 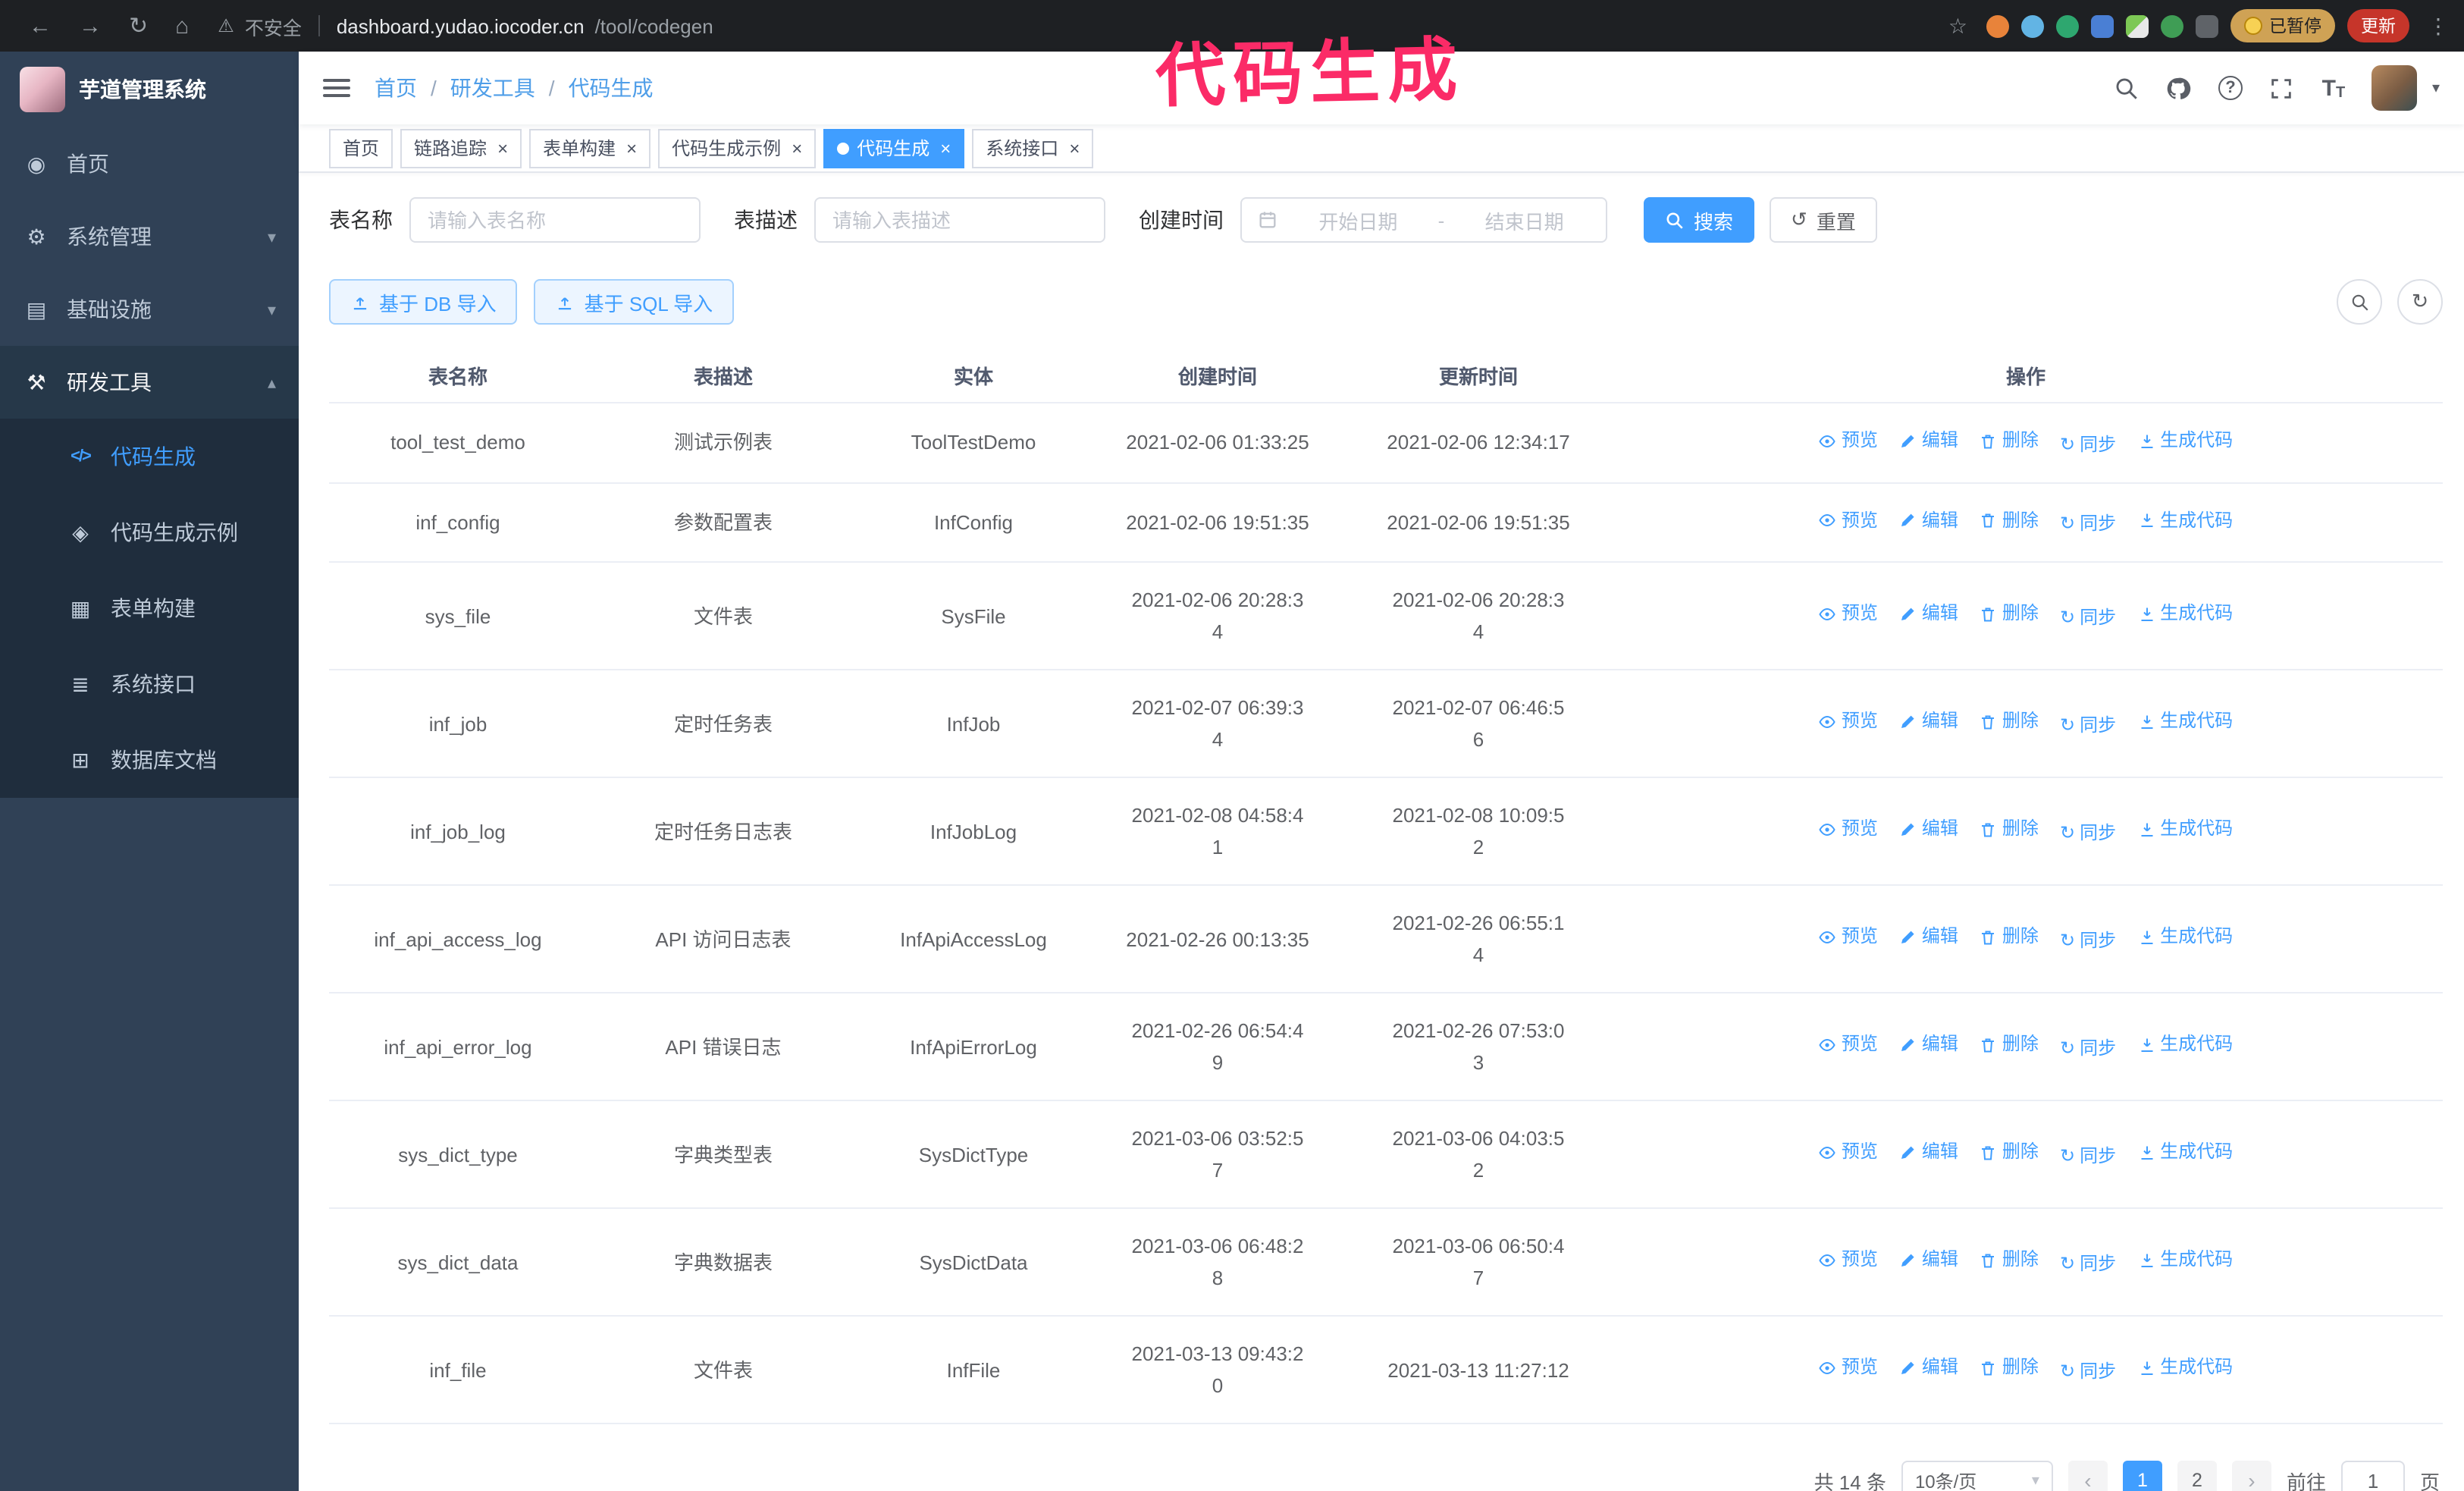 What do you see at coordinates (461, 148) in the screenshot?
I see `tab-tracing: 链路追踪 ×` at bounding box center [461, 148].